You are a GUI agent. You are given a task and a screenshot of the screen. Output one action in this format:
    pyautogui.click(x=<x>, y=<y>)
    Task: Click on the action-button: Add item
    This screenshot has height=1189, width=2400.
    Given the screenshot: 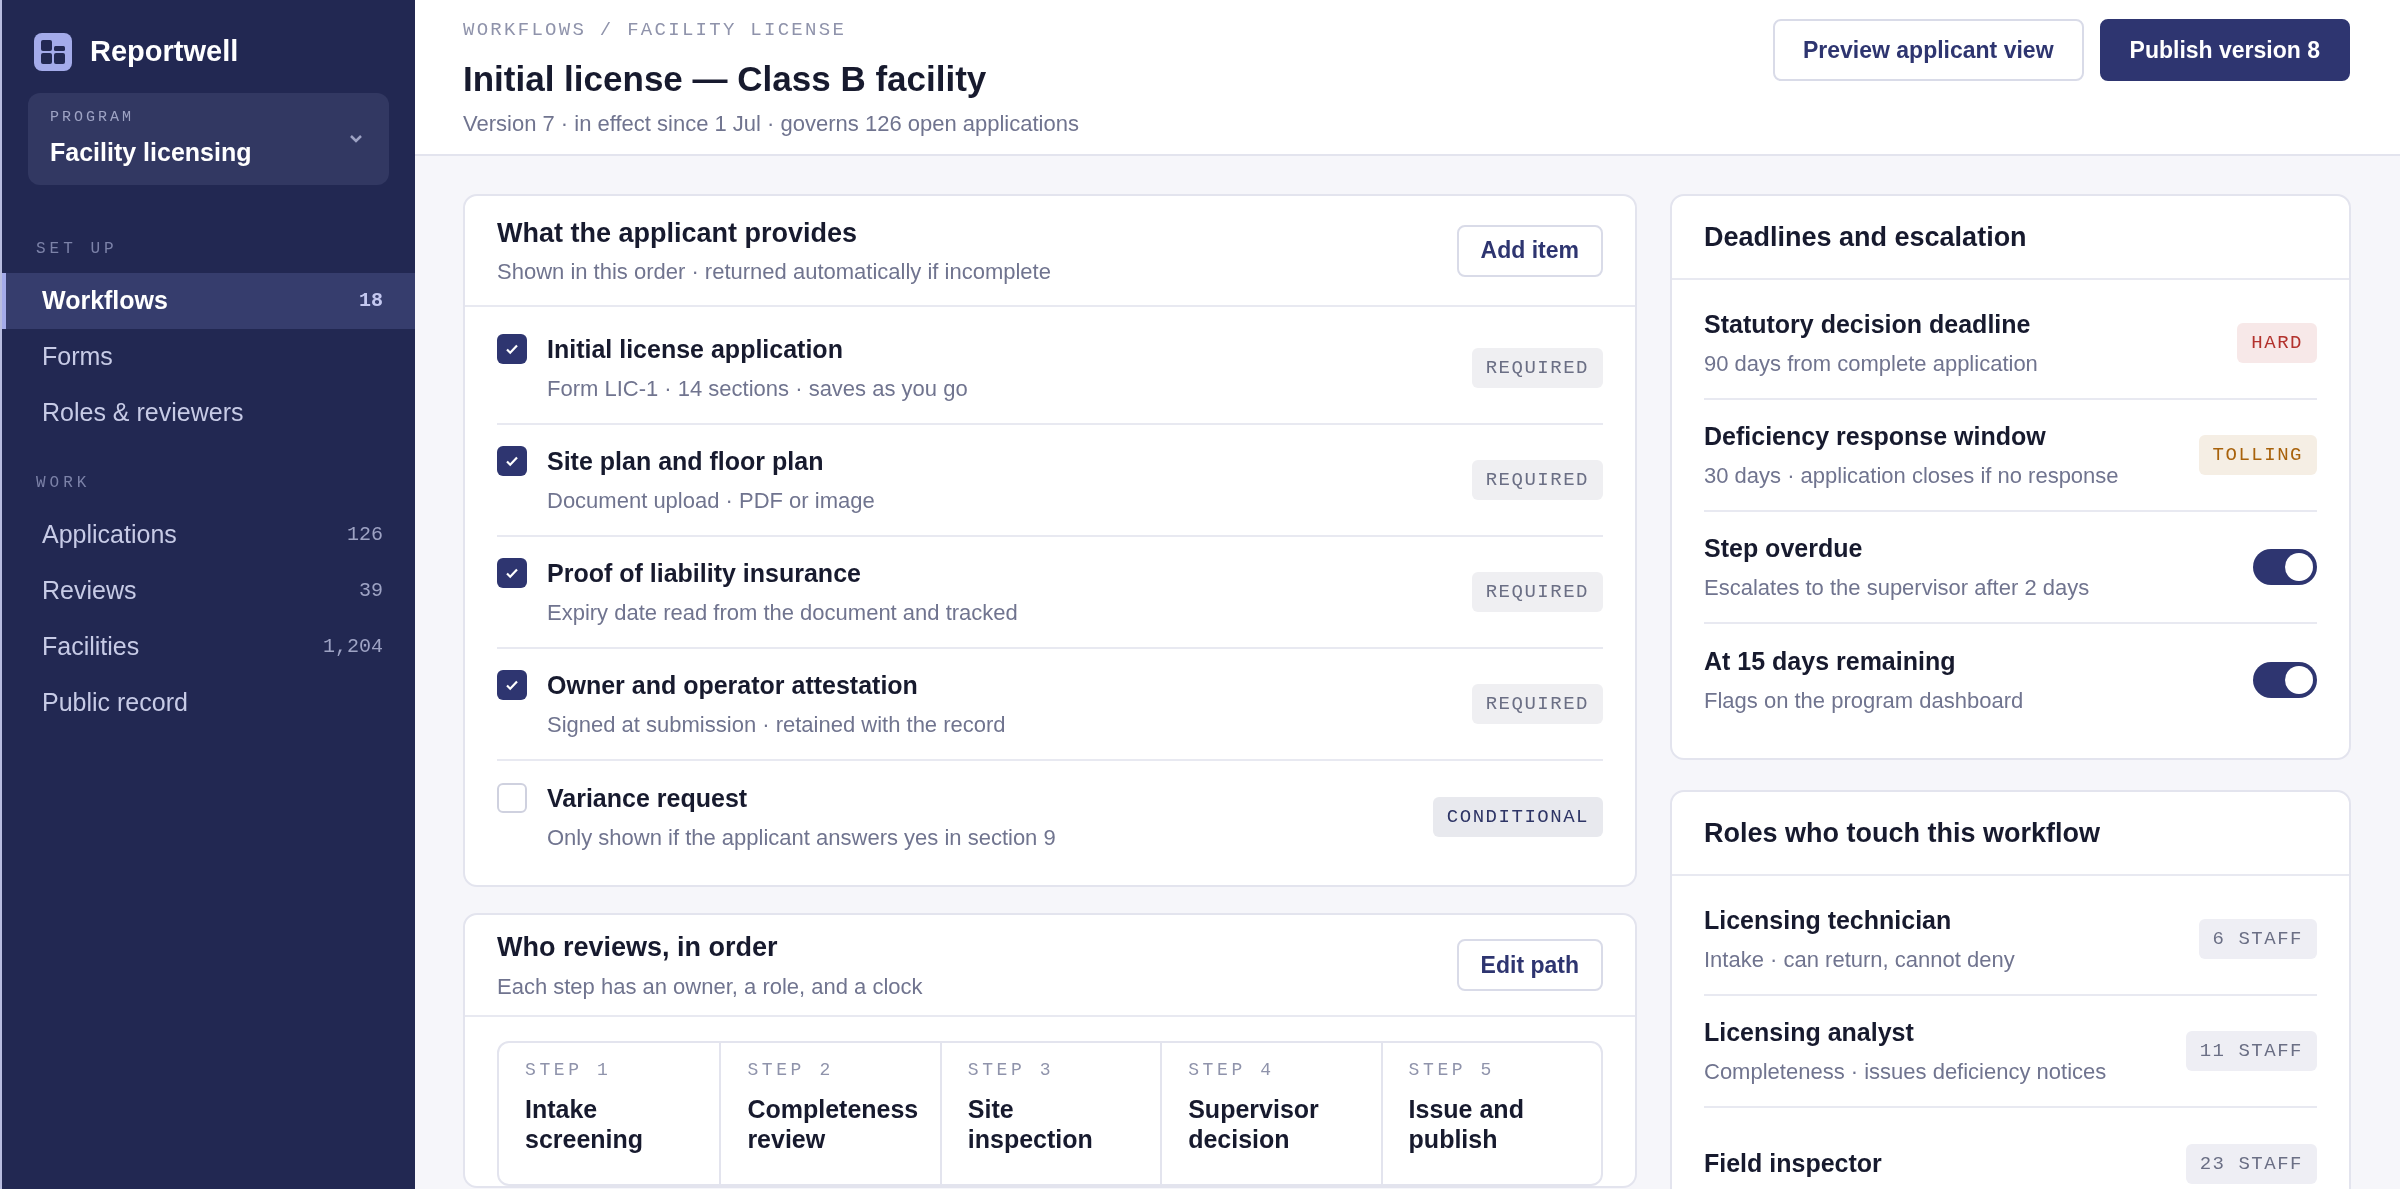 What is the action you would take?
    pyautogui.click(x=1529, y=250)
    